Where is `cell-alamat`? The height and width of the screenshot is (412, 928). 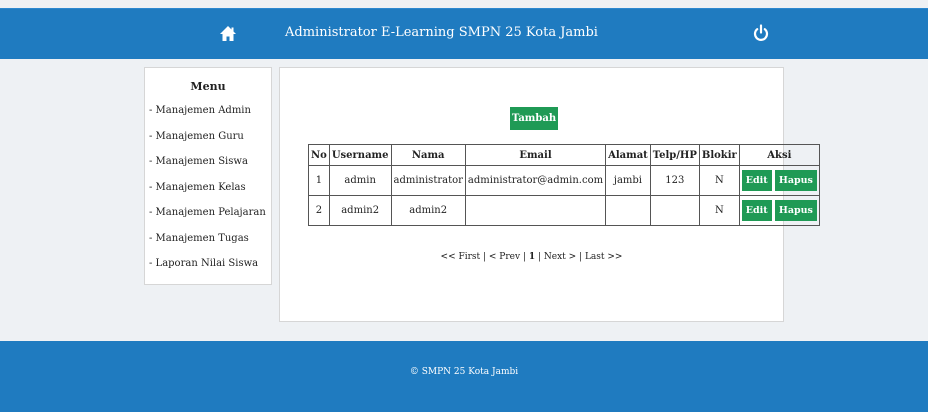 cell-alamat is located at coordinates (628, 210).